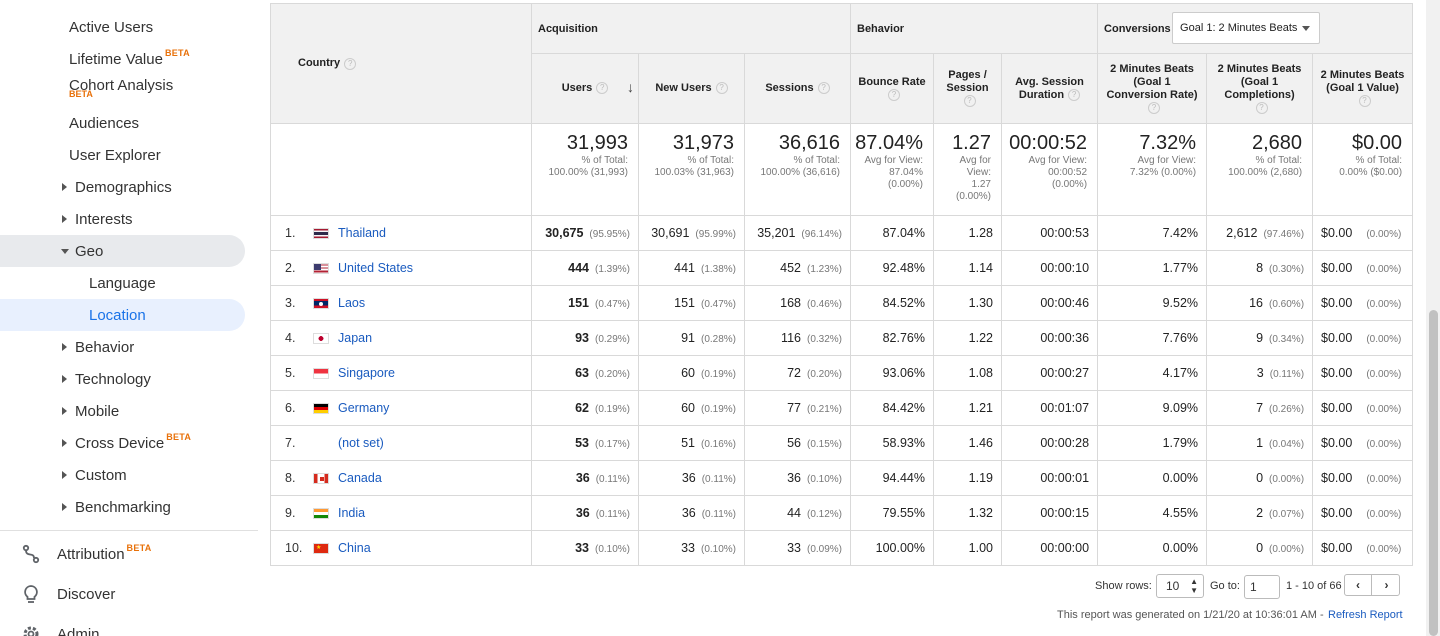 The width and height of the screenshot is (1440, 636). I want to click on goal-rate-cell: 0.00%, so click(1152, 478).